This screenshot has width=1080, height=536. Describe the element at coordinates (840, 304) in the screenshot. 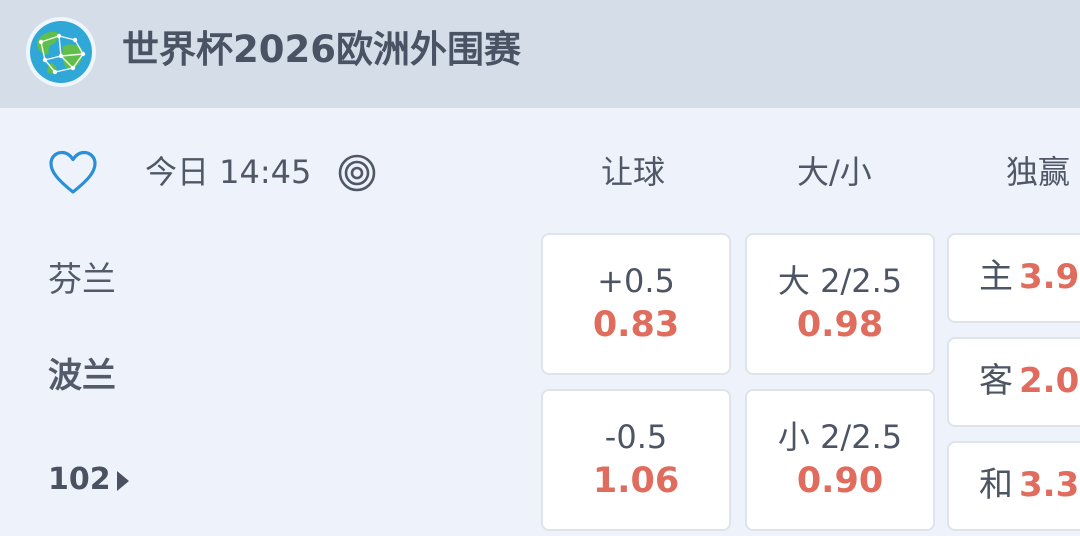

I see `over-cell: 大 2/2.5 0.98` at that location.